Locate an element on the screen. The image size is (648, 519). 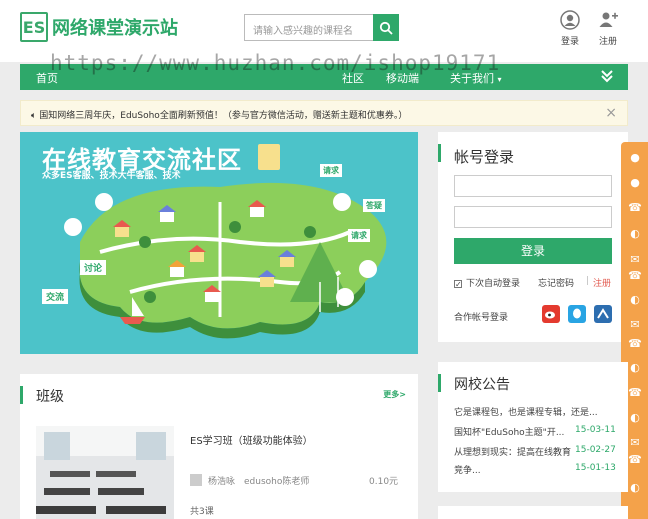
banner-subtitle: 众多ES客服、技术大牛客服、技术 is located at coordinates (111, 176).